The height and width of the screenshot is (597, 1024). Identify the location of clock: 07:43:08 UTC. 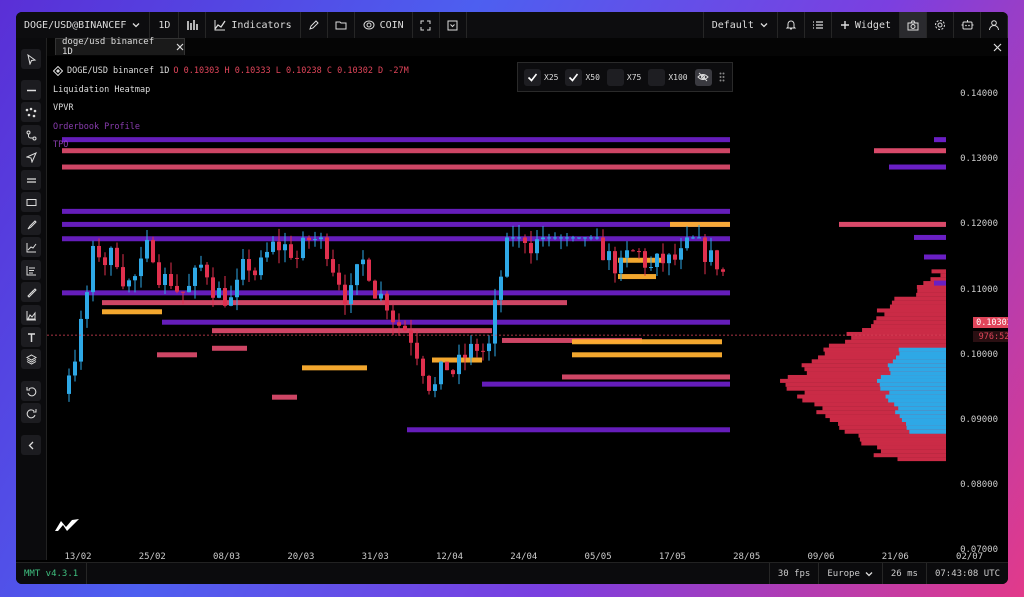
(966, 573).